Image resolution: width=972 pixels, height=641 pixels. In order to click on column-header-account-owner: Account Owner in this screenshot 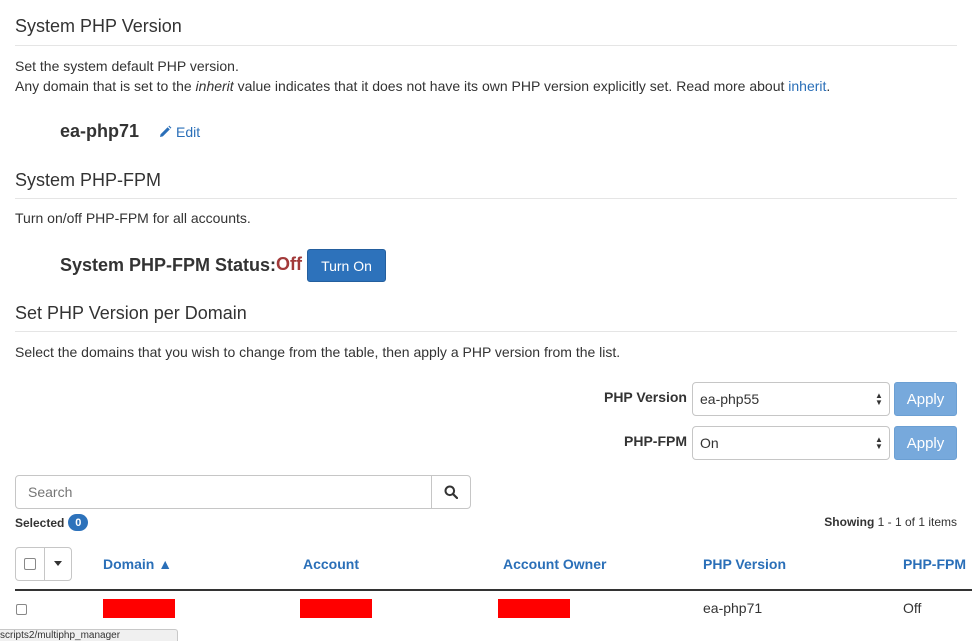, I will do `click(554, 564)`.